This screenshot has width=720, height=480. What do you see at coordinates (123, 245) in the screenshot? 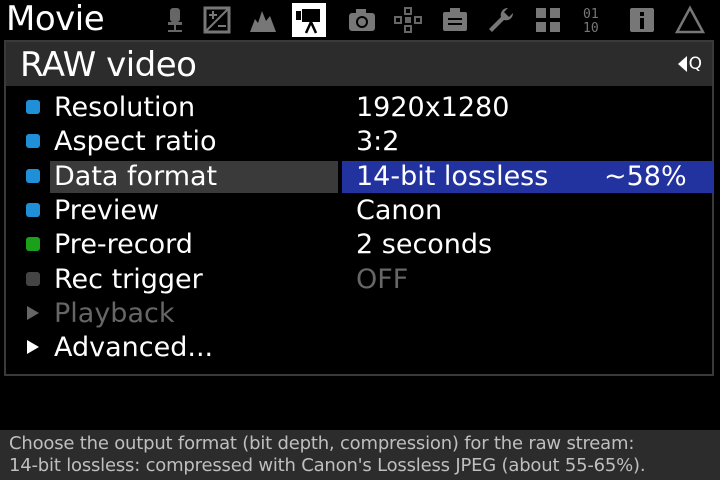
I see `menu-item-label: Pre-record` at bounding box center [123, 245].